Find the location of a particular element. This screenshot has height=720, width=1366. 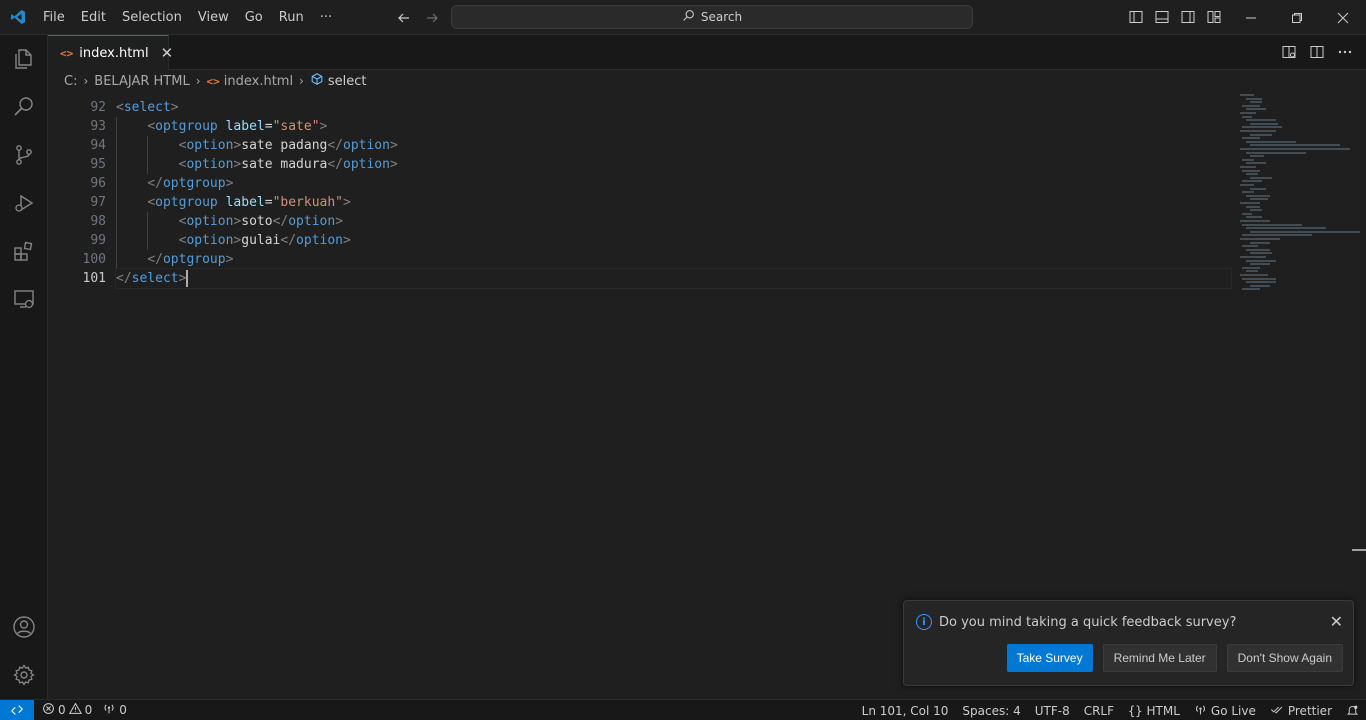

breadcrumb-folder: BELAJAR HTML is located at coordinates (141, 81).